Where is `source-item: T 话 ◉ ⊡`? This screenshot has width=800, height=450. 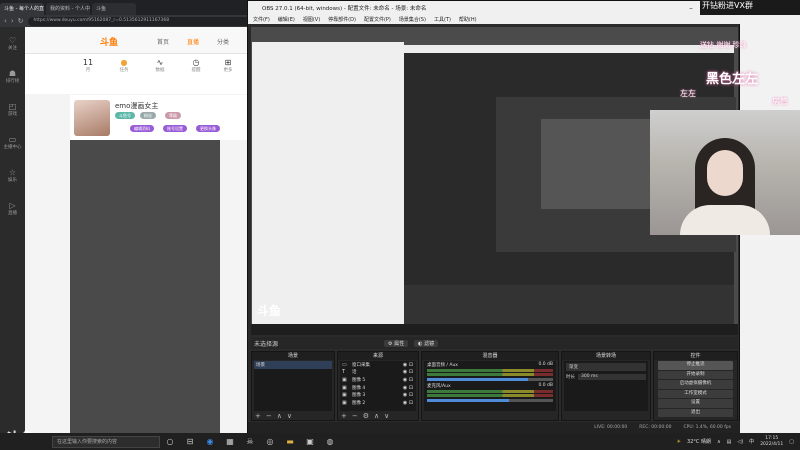
source-item: T 话 ◉ ⊡ is located at coordinates (378, 373).